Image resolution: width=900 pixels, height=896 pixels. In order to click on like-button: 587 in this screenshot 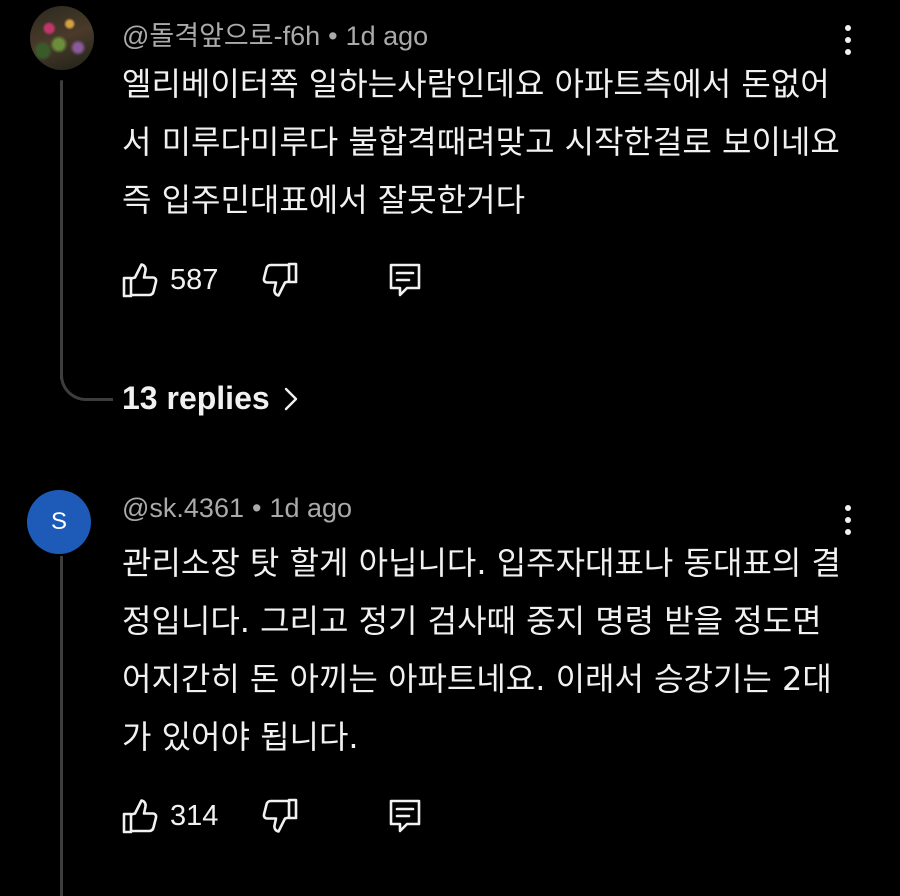, I will do `click(170, 280)`.